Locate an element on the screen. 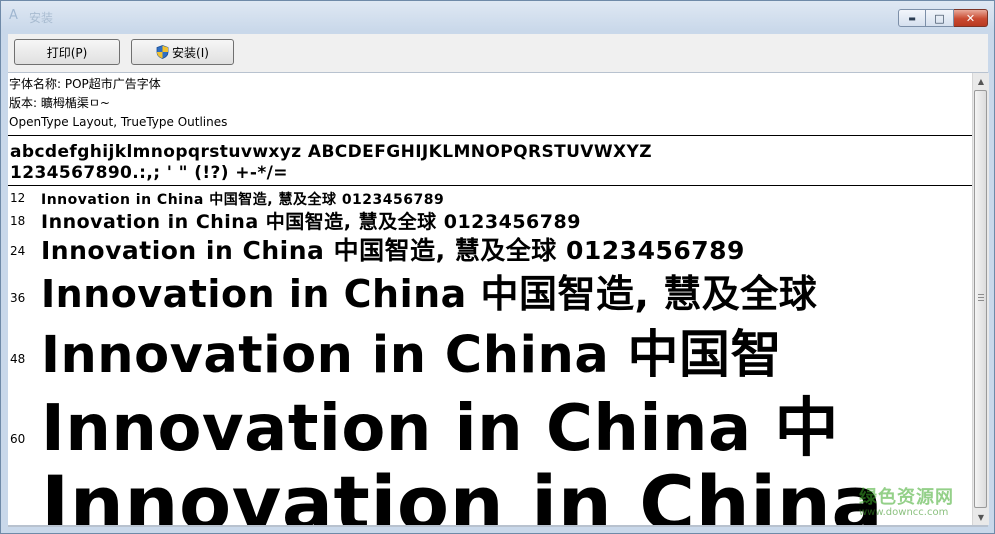 The image size is (995, 534). print-button-label: 打印(P) is located at coordinates (67, 52).